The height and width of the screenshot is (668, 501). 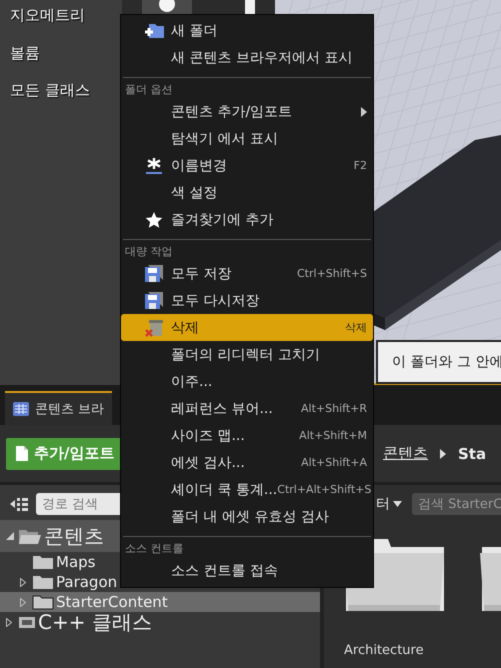 What do you see at coordinates (154, 549) in the screenshot?
I see `section-header: 소스 컨트롤` at bounding box center [154, 549].